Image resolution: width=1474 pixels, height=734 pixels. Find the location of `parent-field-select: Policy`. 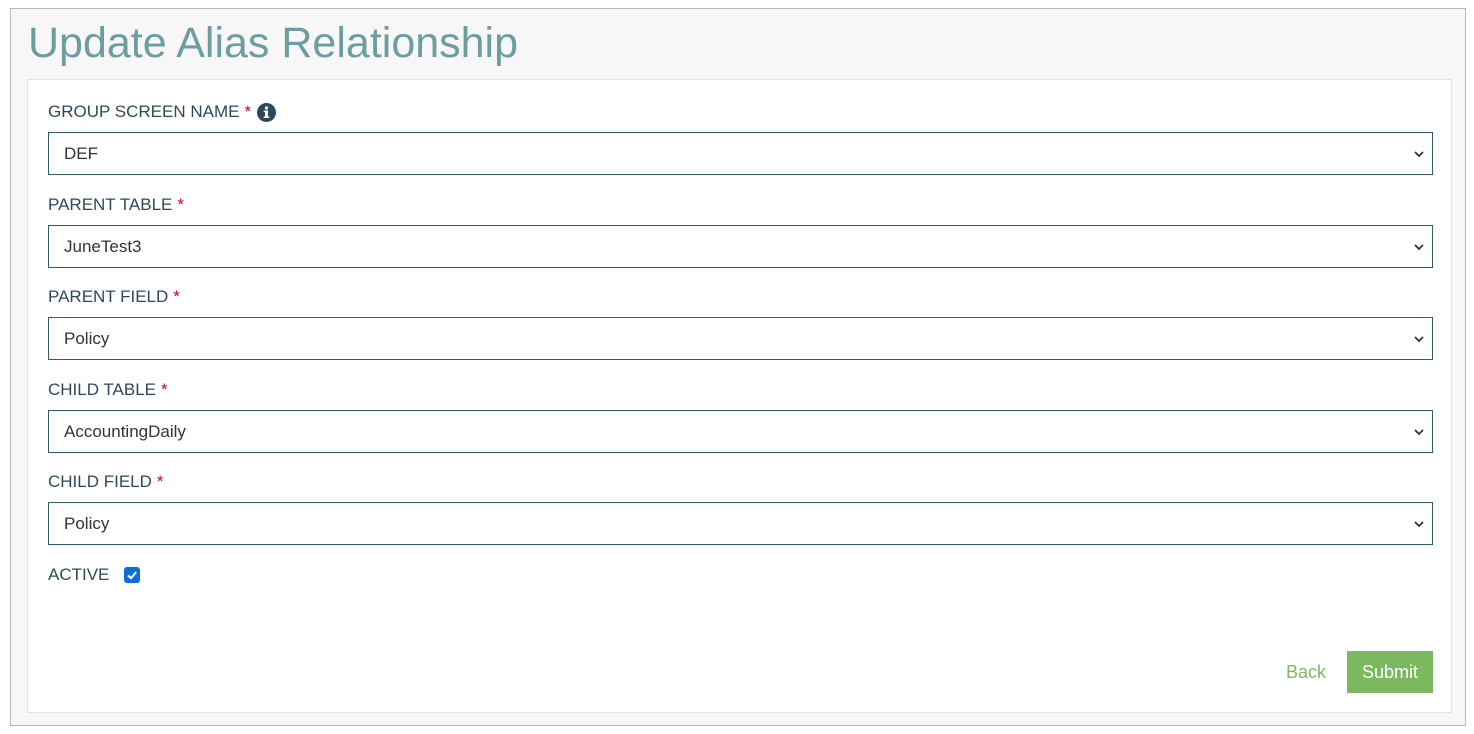

parent-field-select: Policy is located at coordinates (740, 338).